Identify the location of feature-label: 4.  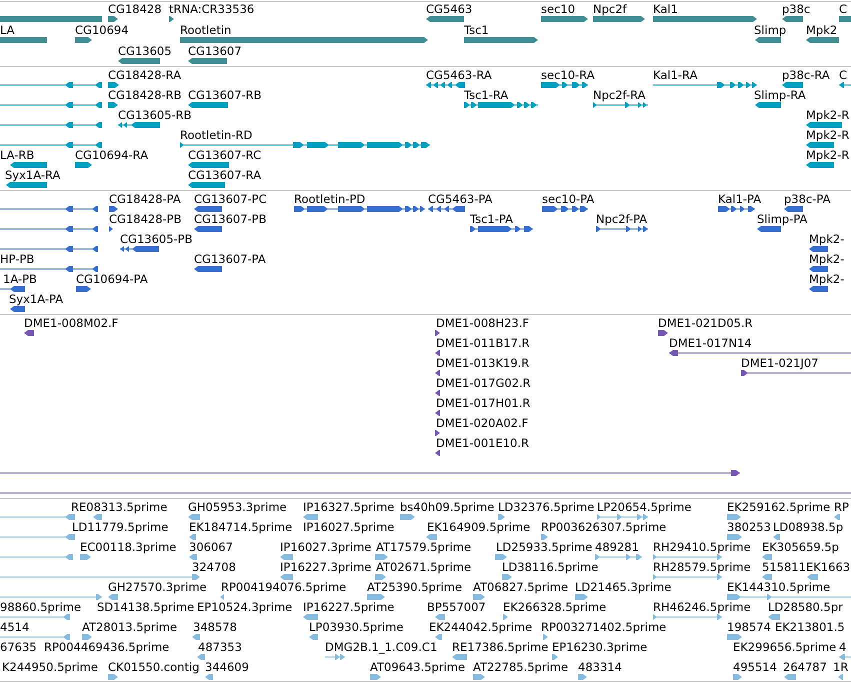
(842, 647).